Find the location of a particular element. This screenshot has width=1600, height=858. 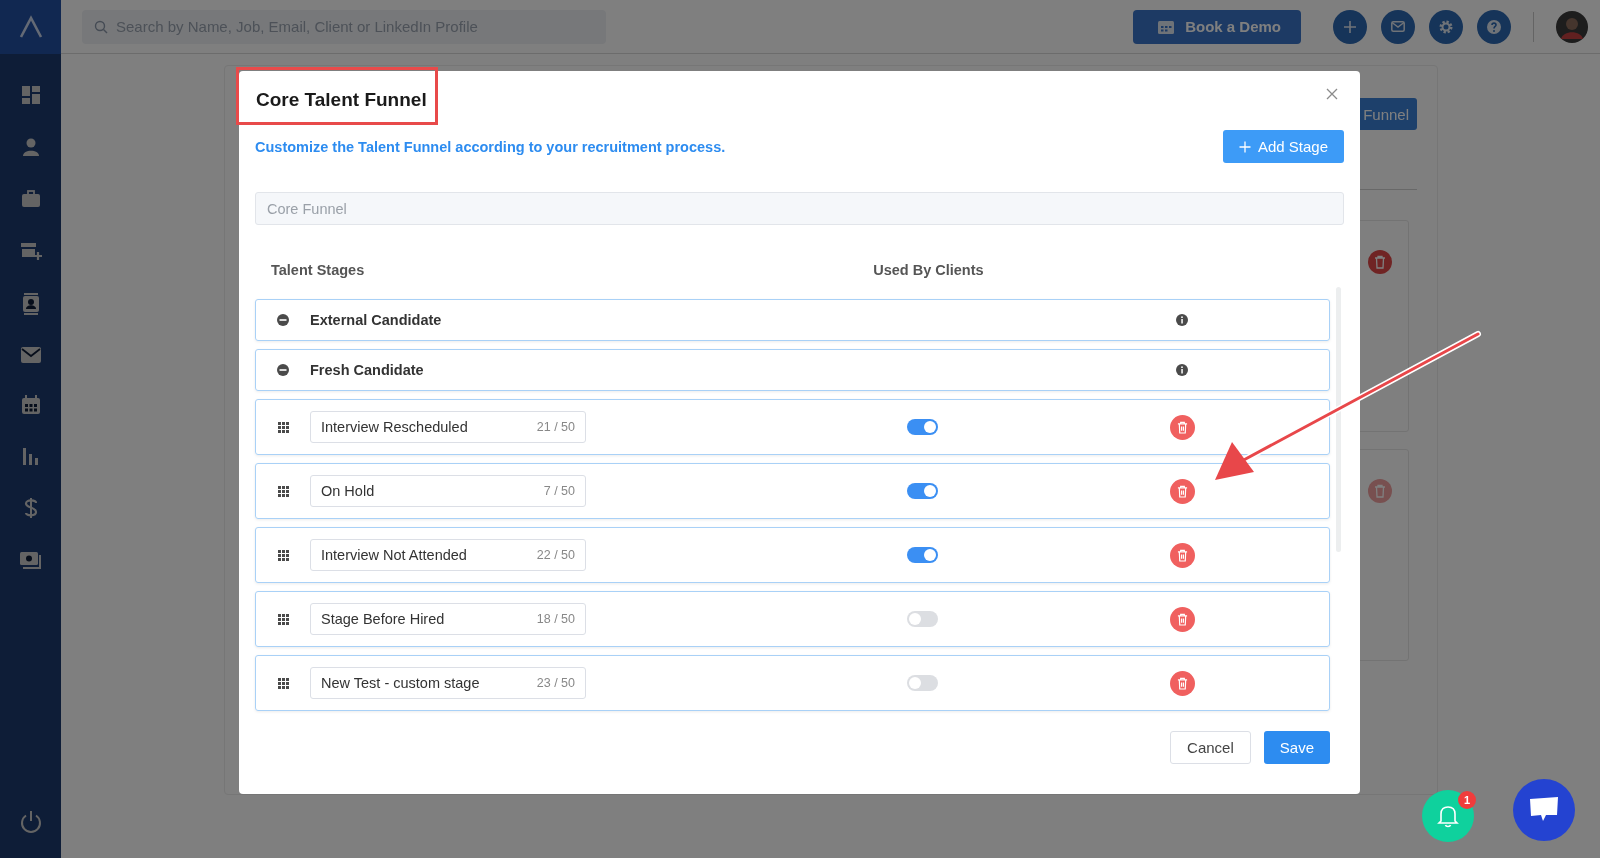

search-icon is located at coordinates (101, 26).